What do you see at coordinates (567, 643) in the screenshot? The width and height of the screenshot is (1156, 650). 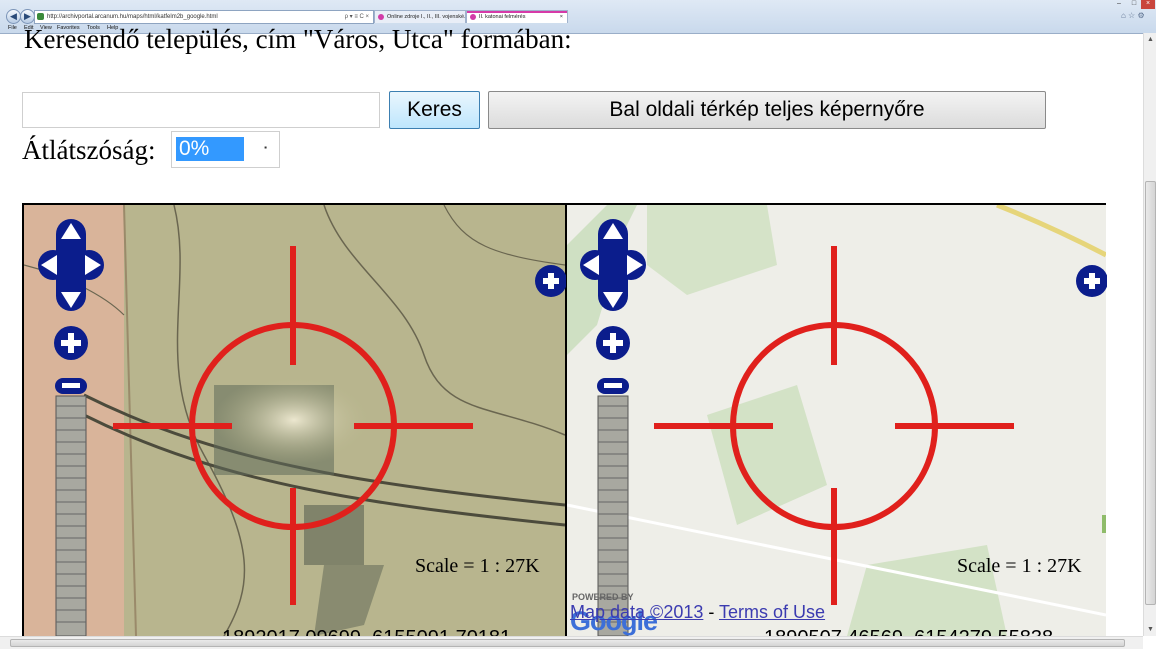 I see `horizontal-scroll-thumb` at bounding box center [567, 643].